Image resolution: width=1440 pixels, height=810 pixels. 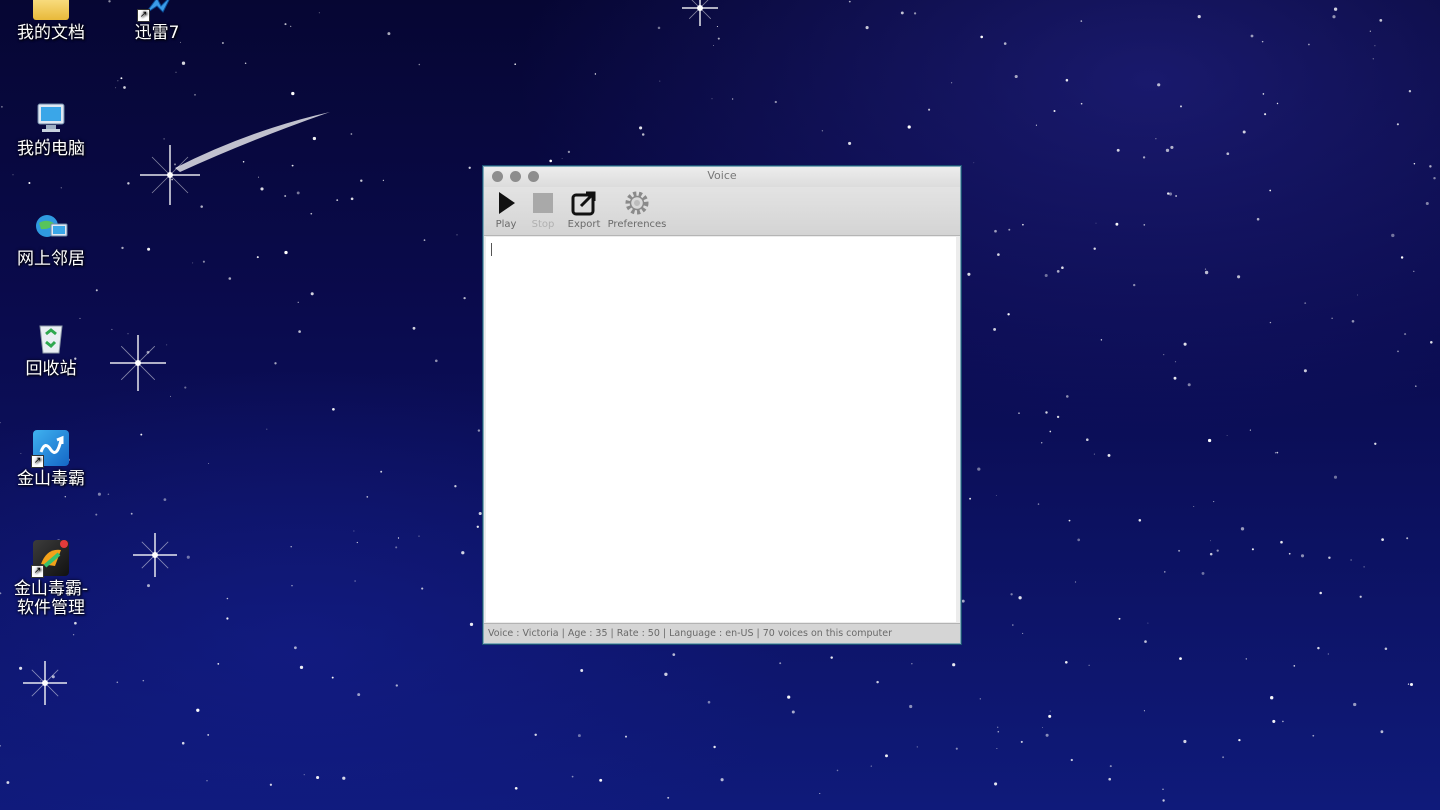 What do you see at coordinates (51, 479) in the screenshot?
I see `desktop-icon-label: 金山毒霸` at bounding box center [51, 479].